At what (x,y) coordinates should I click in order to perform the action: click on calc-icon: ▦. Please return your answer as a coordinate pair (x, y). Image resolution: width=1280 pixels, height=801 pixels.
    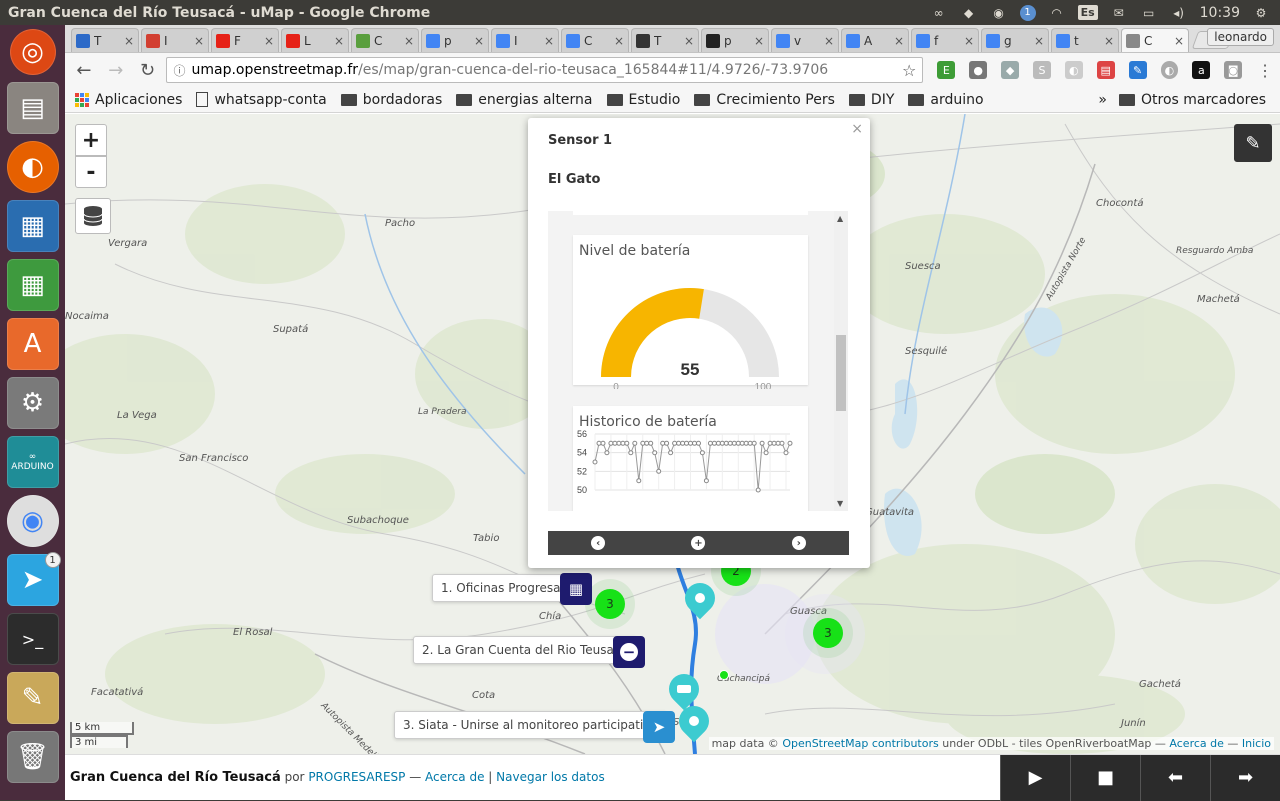
    Looking at the image, I should click on (32, 285).